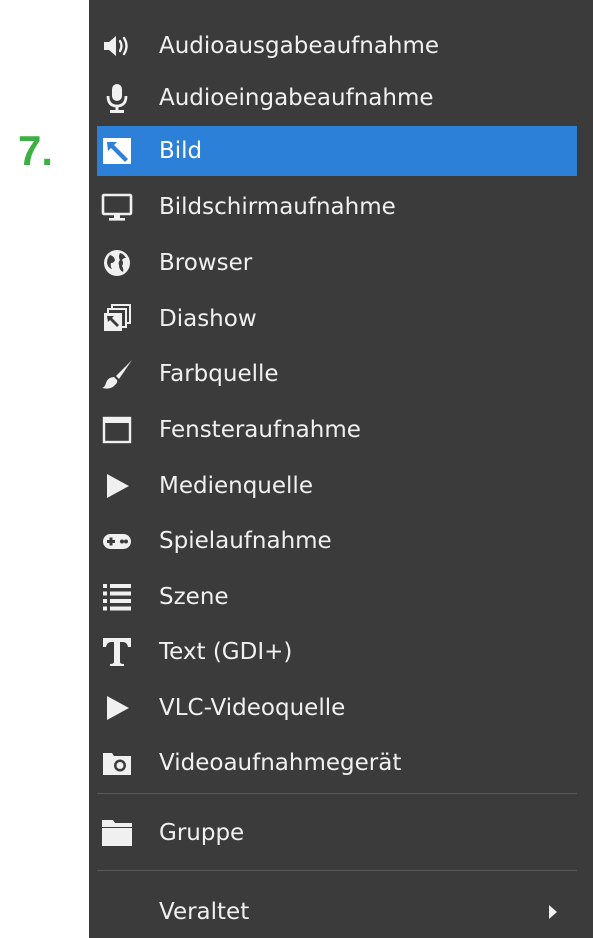  I want to click on menu-item-color-source: Farbquelle, so click(337, 374).